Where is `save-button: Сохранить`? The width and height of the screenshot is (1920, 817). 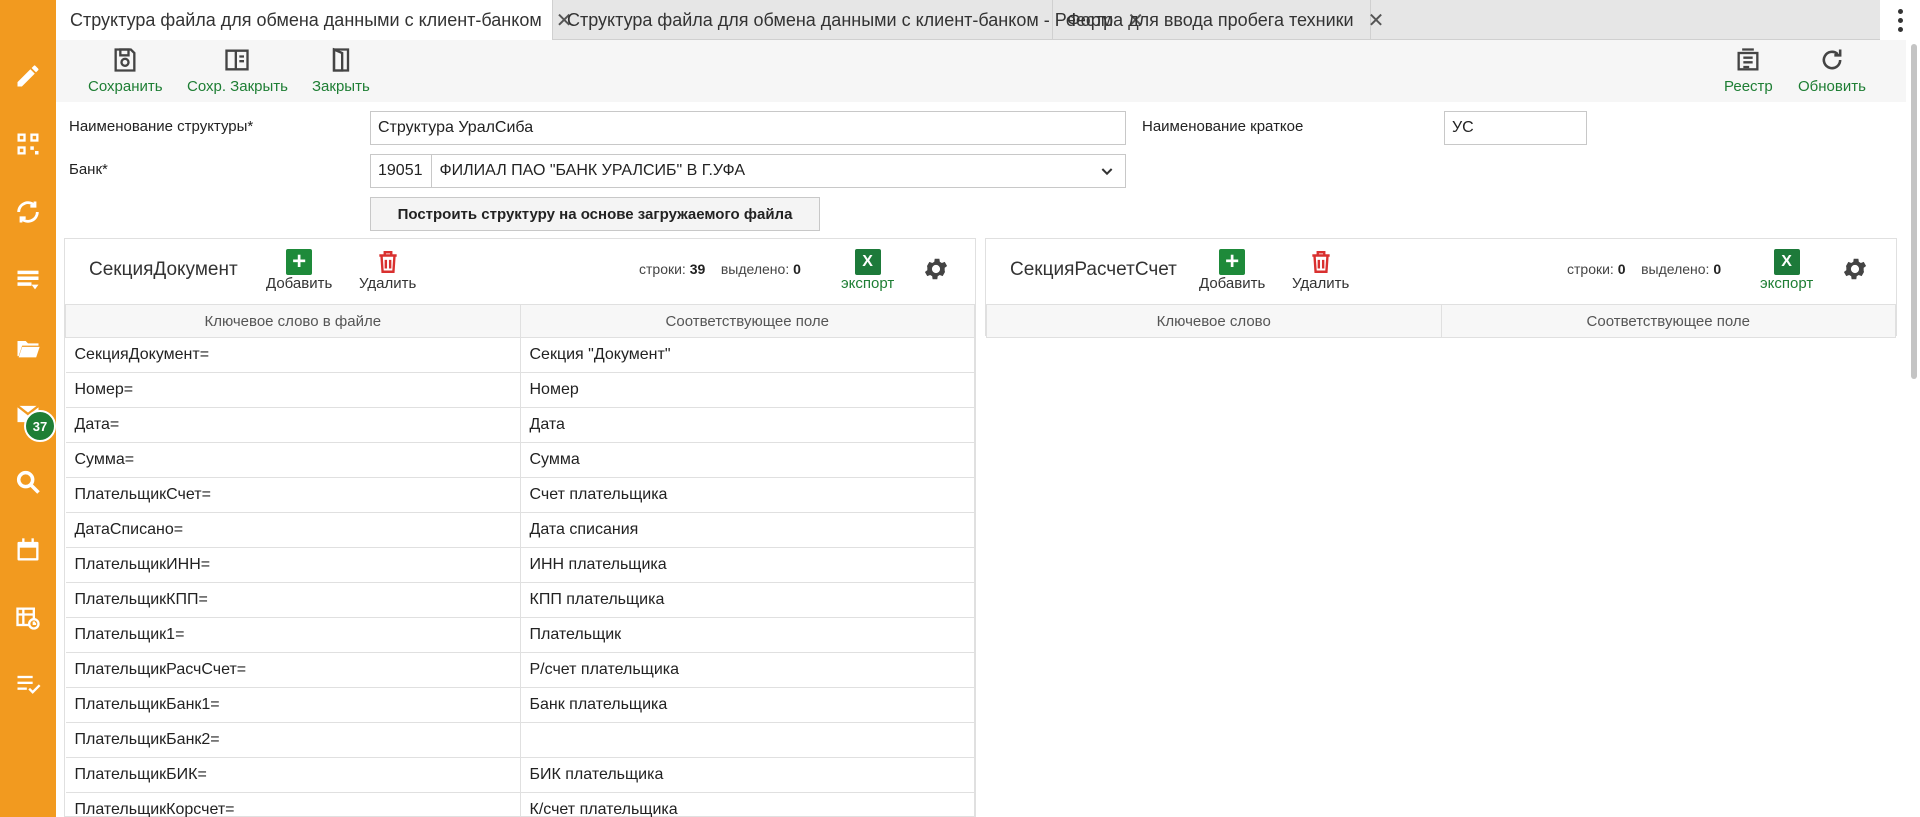
save-button: Сохранить is located at coordinates (125, 70).